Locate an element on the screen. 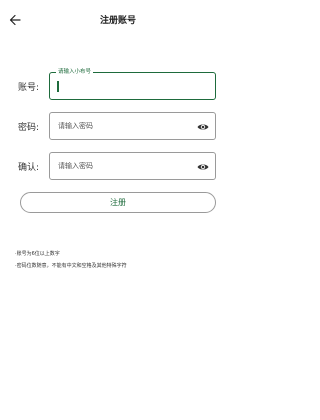 The image size is (320, 420). password-input: 请输入密码 is located at coordinates (132, 126).